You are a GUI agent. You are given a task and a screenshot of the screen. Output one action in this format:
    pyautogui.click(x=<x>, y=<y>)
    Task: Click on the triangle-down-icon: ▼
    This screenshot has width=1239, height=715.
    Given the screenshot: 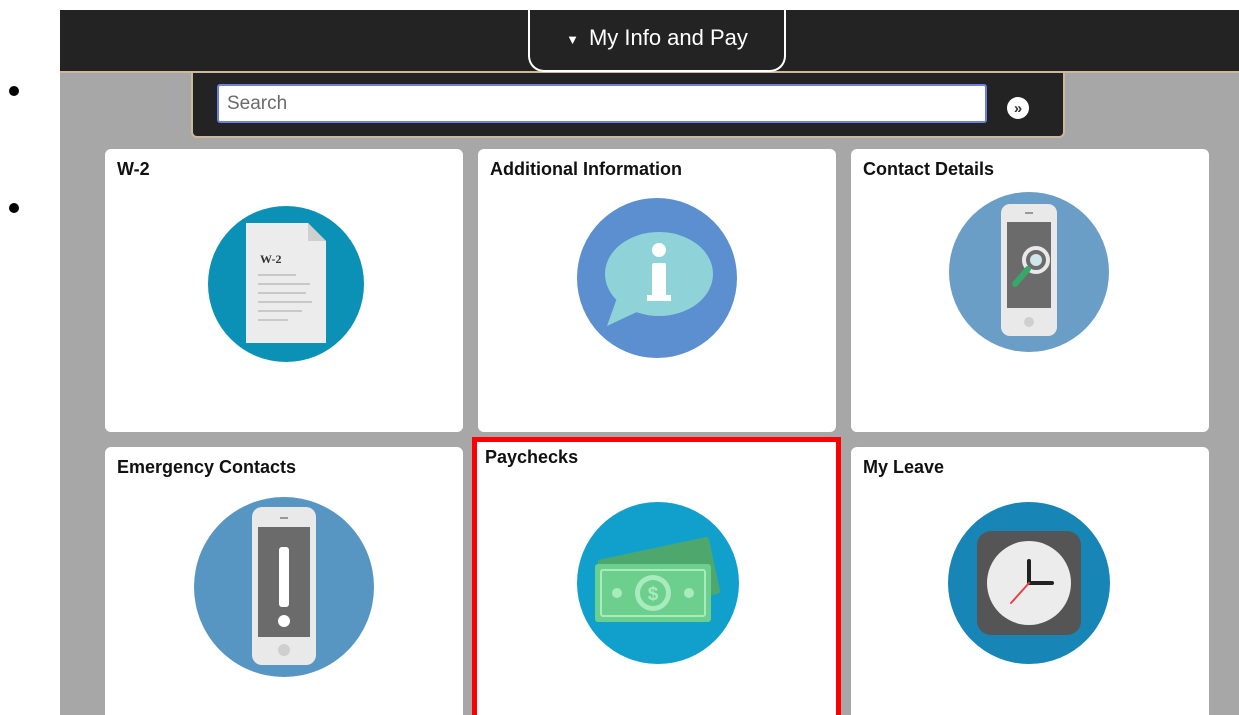 What is the action you would take?
    pyautogui.click(x=572, y=39)
    